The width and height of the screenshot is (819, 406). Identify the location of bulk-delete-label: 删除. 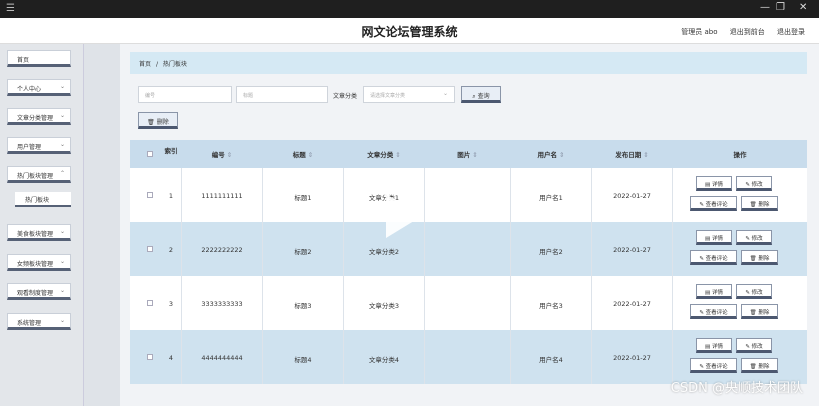
(162, 122).